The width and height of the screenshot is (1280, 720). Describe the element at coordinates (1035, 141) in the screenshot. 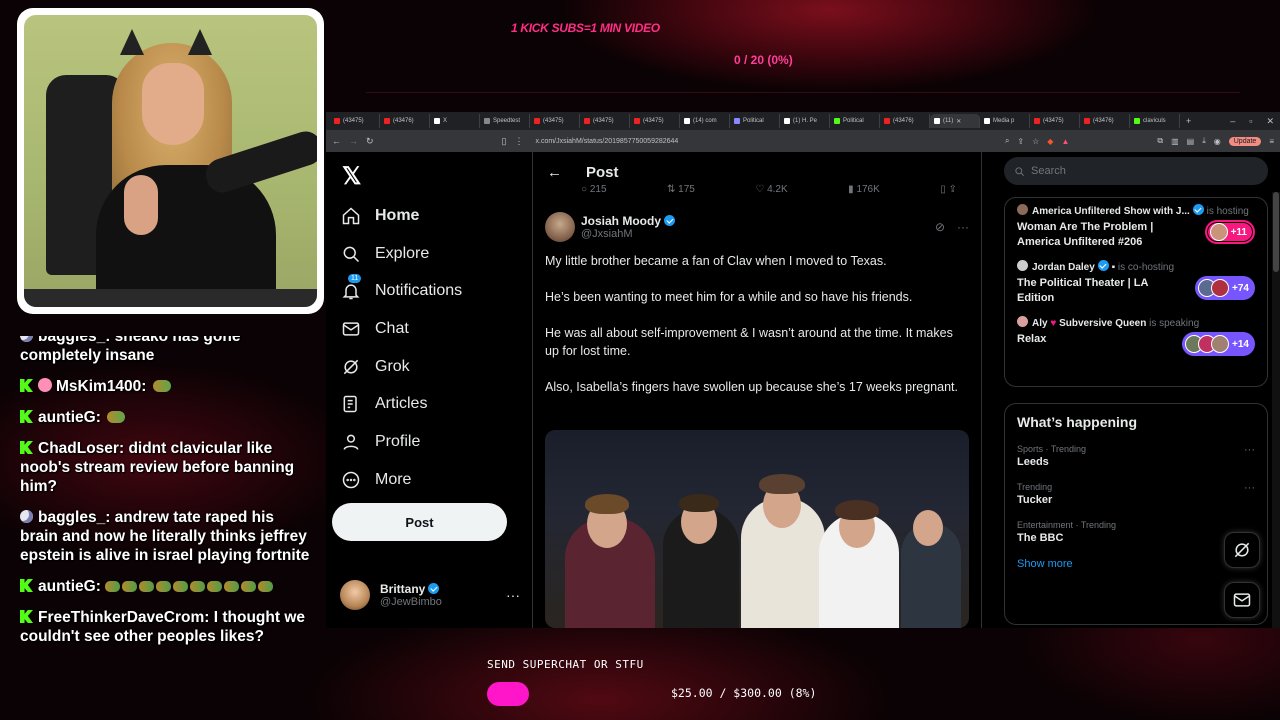

I see `star-icon: ☆` at that location.